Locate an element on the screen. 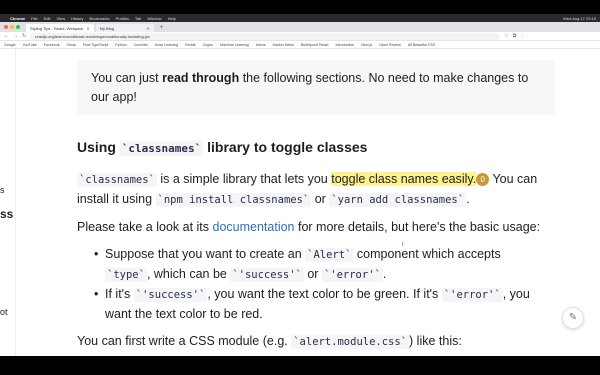 Image resolution: width=600 pixels, height=375 pixels. menu-tab: Tab is located at coordinates (138, 18).